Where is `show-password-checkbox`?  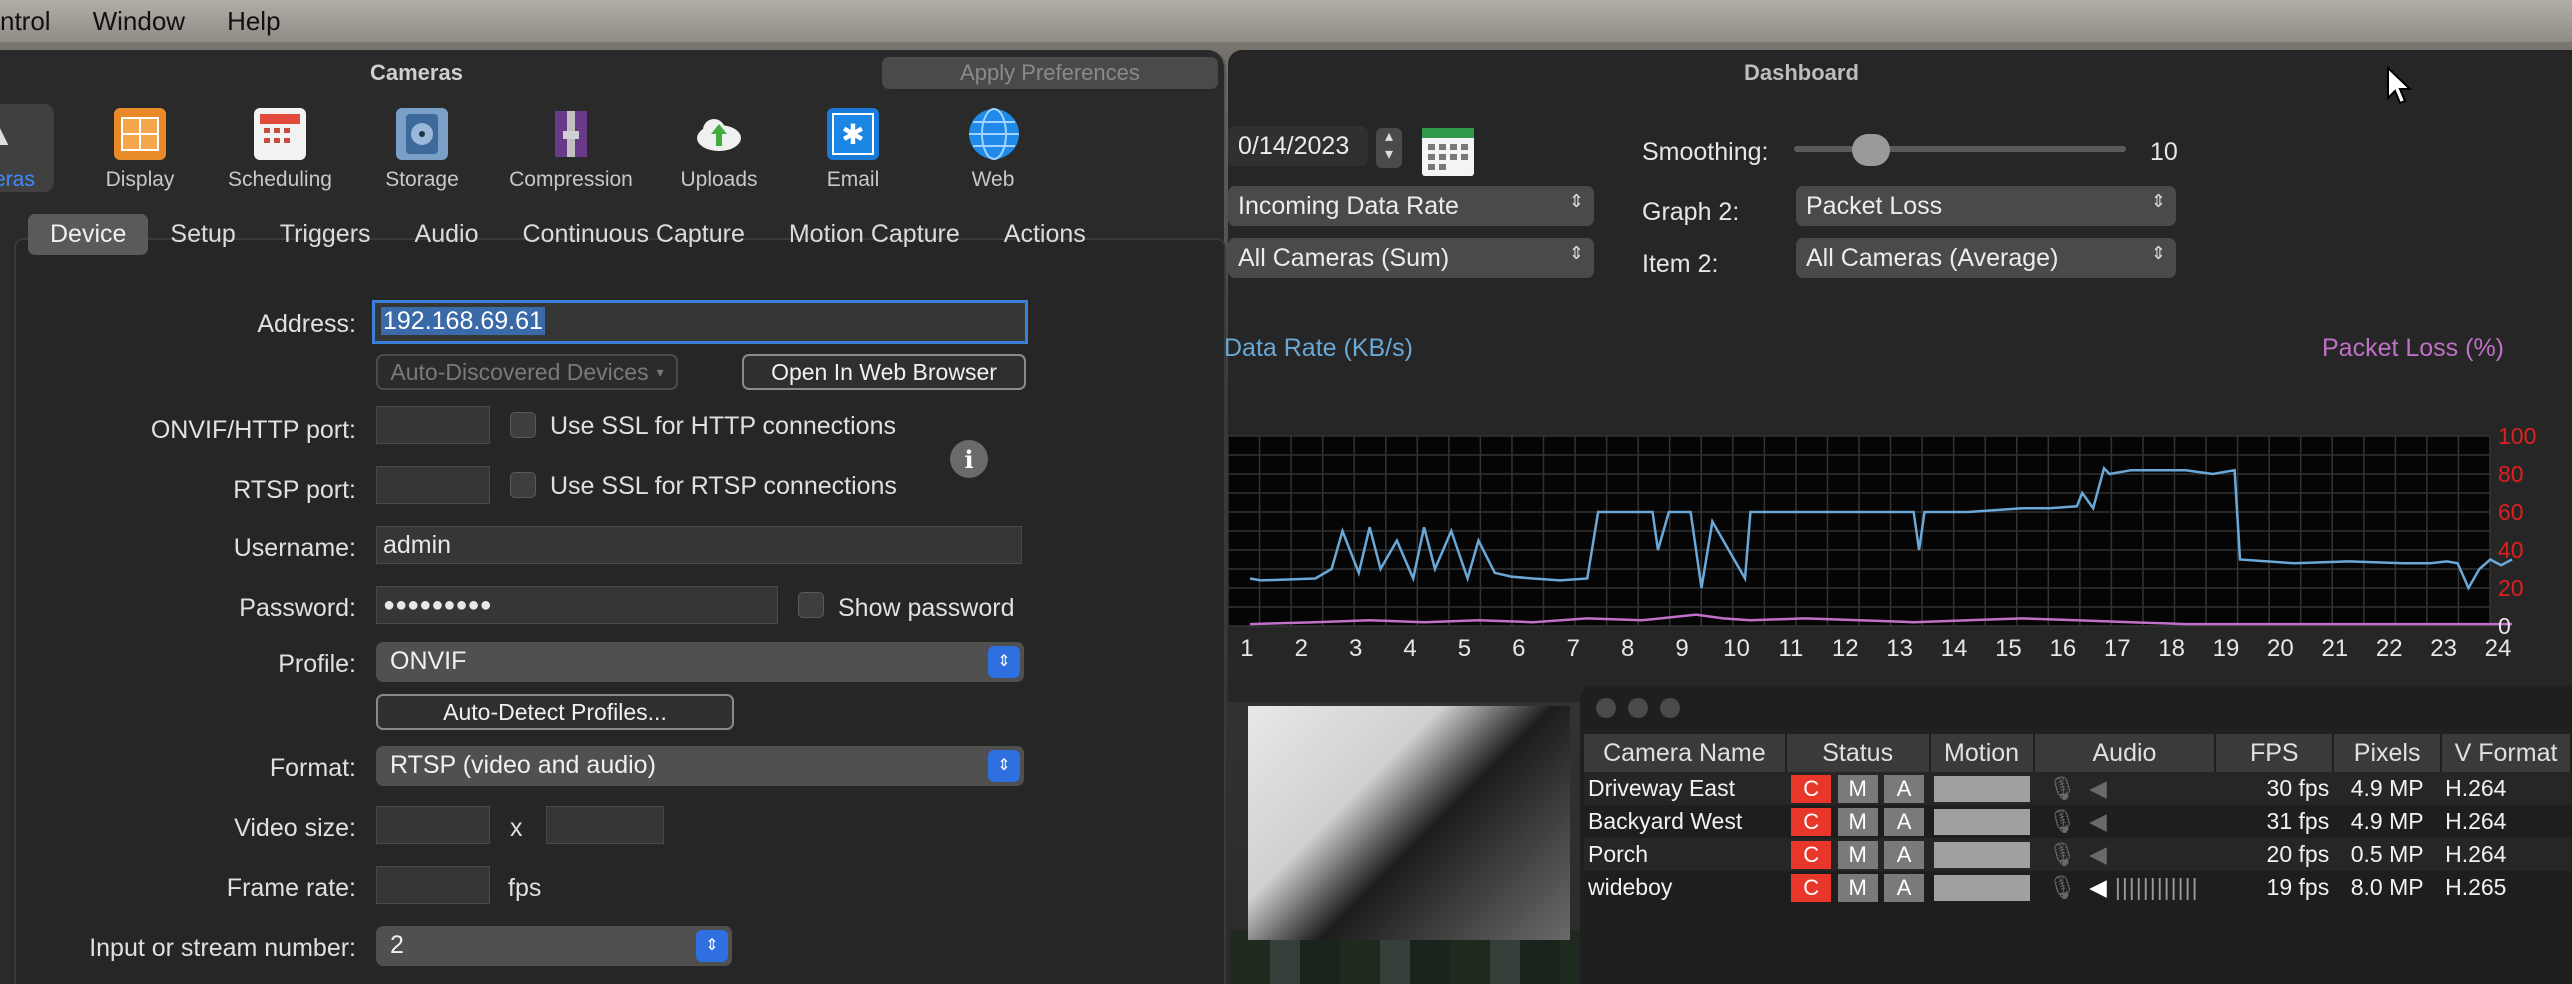 show-password-checkbox is located at coordinates (811, 605).